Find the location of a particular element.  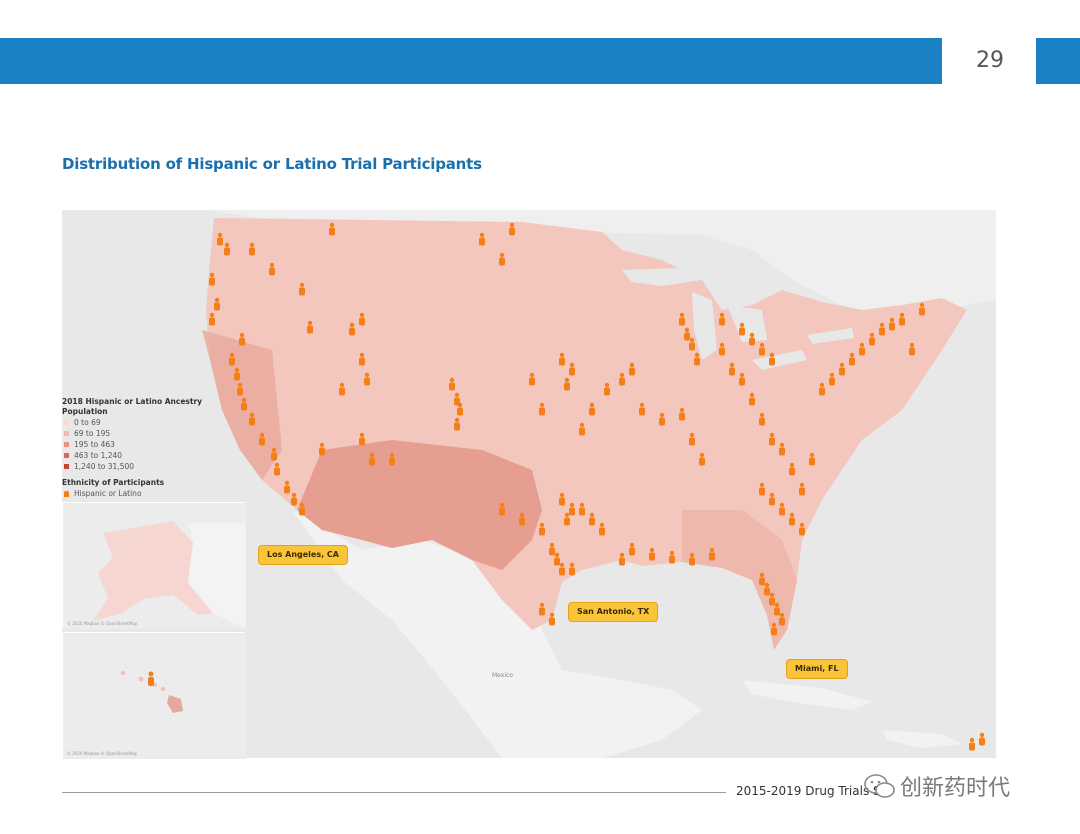

footer-divider is located at coordinates (394, 792).